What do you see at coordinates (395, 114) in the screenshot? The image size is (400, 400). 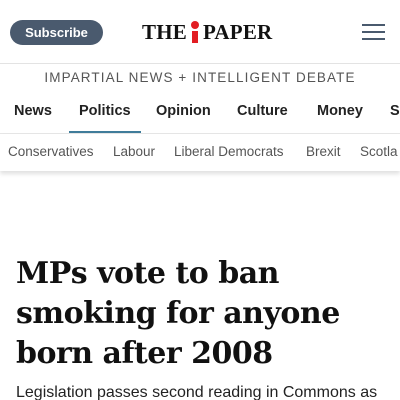 I see `nav-item-partial: S` at bounding box center [395, 114].